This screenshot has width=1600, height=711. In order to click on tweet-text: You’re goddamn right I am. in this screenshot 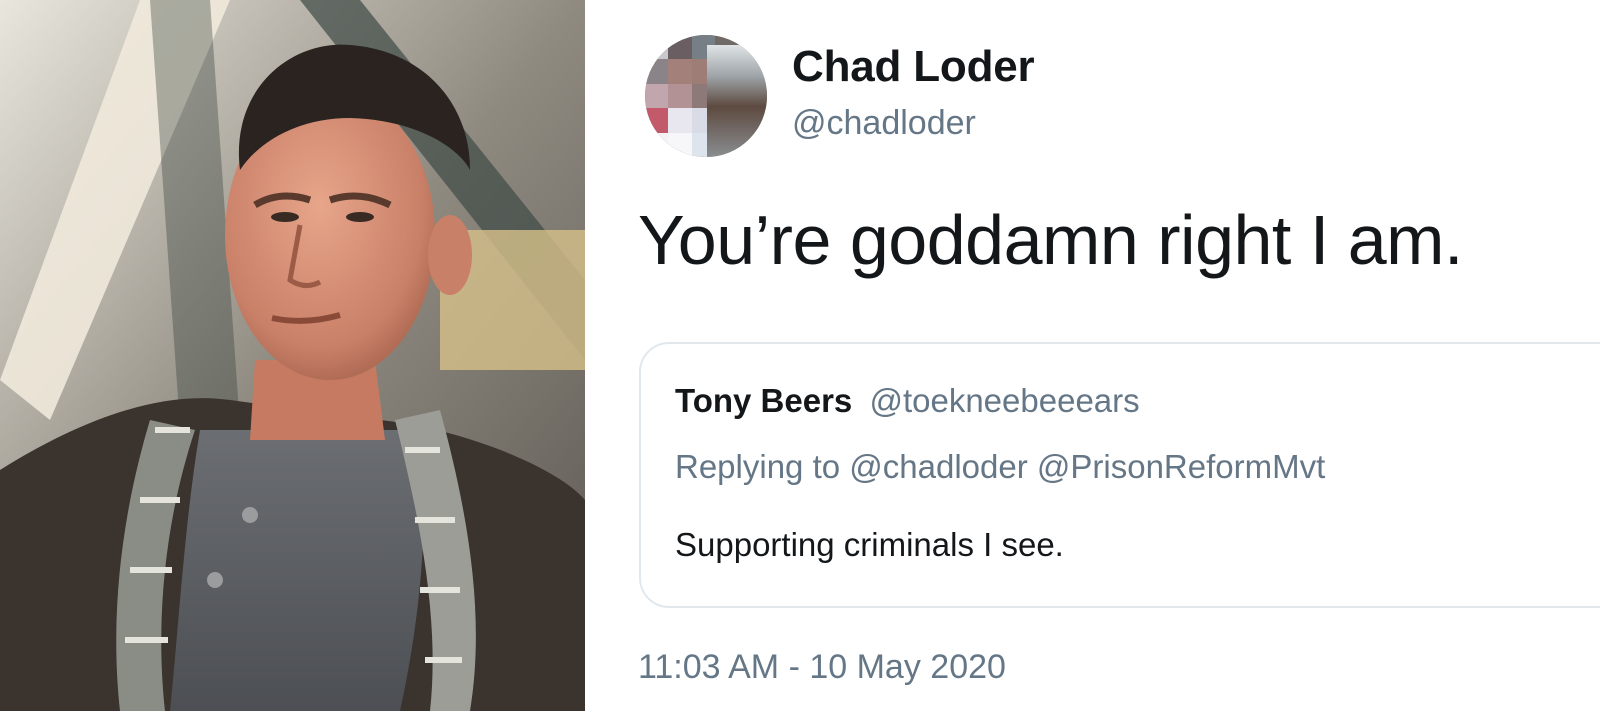, I will do `click(1050, 240)`.